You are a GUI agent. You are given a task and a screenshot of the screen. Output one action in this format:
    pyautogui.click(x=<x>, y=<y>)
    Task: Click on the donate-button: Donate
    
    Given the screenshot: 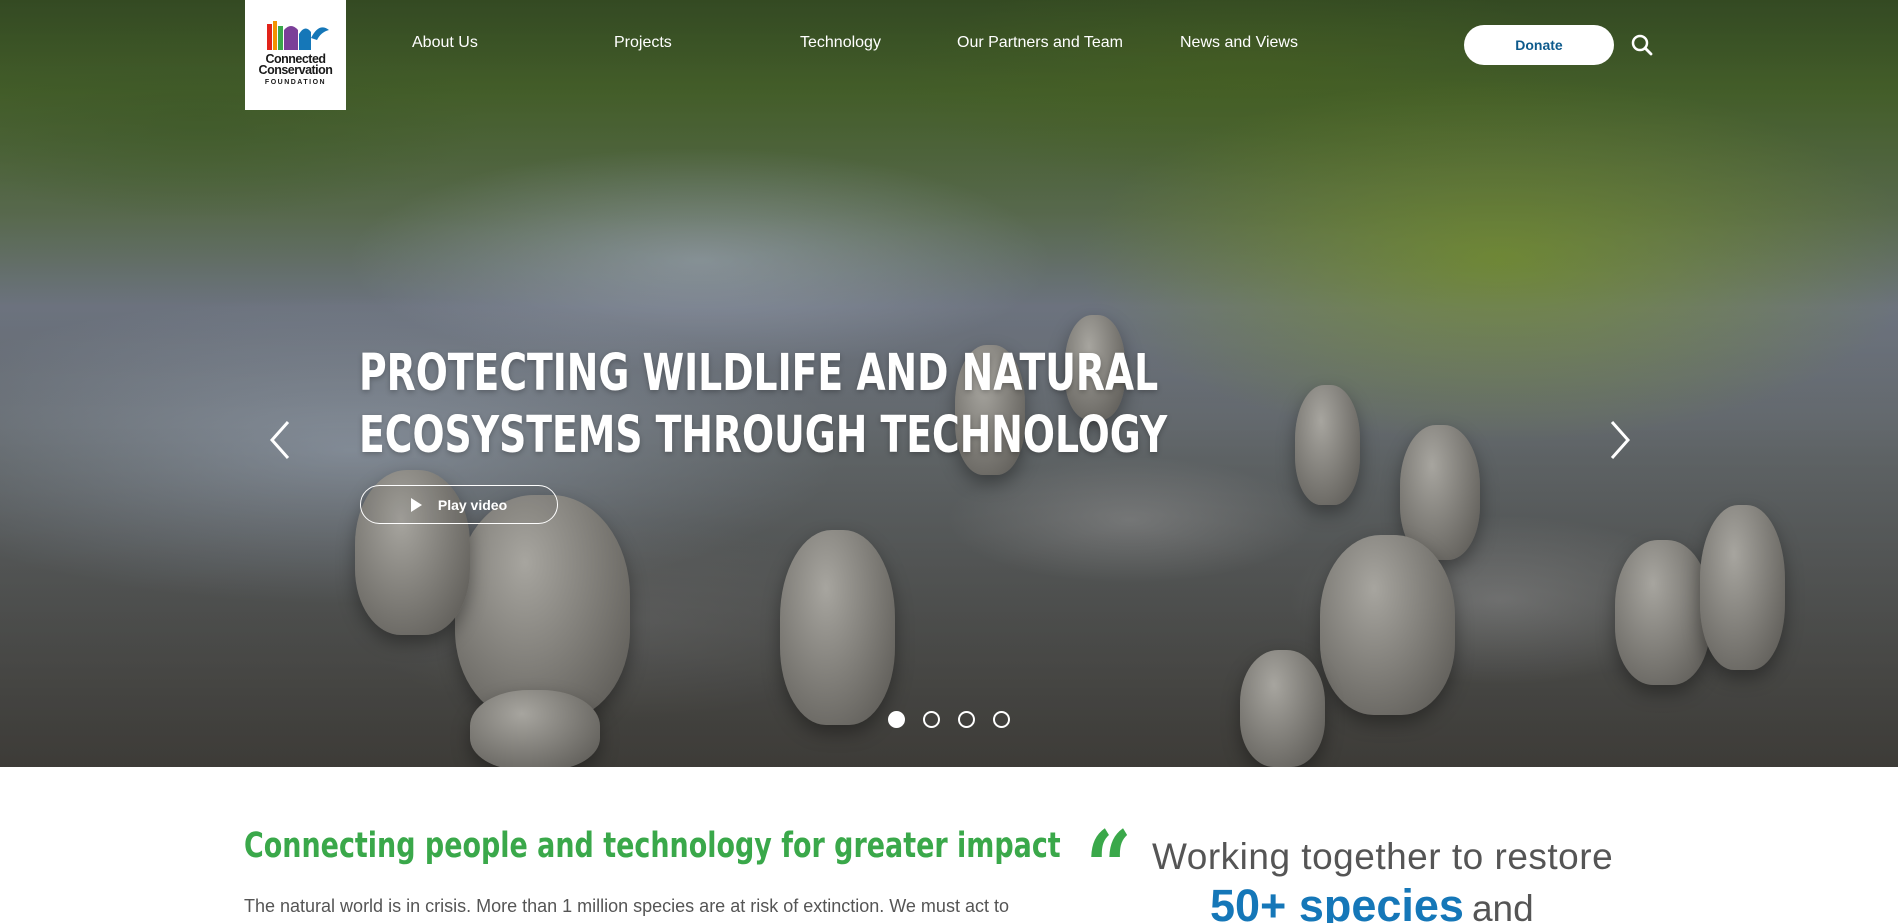 What is the action you would take?
    pyautogui.click(x=1539, y=45)
    